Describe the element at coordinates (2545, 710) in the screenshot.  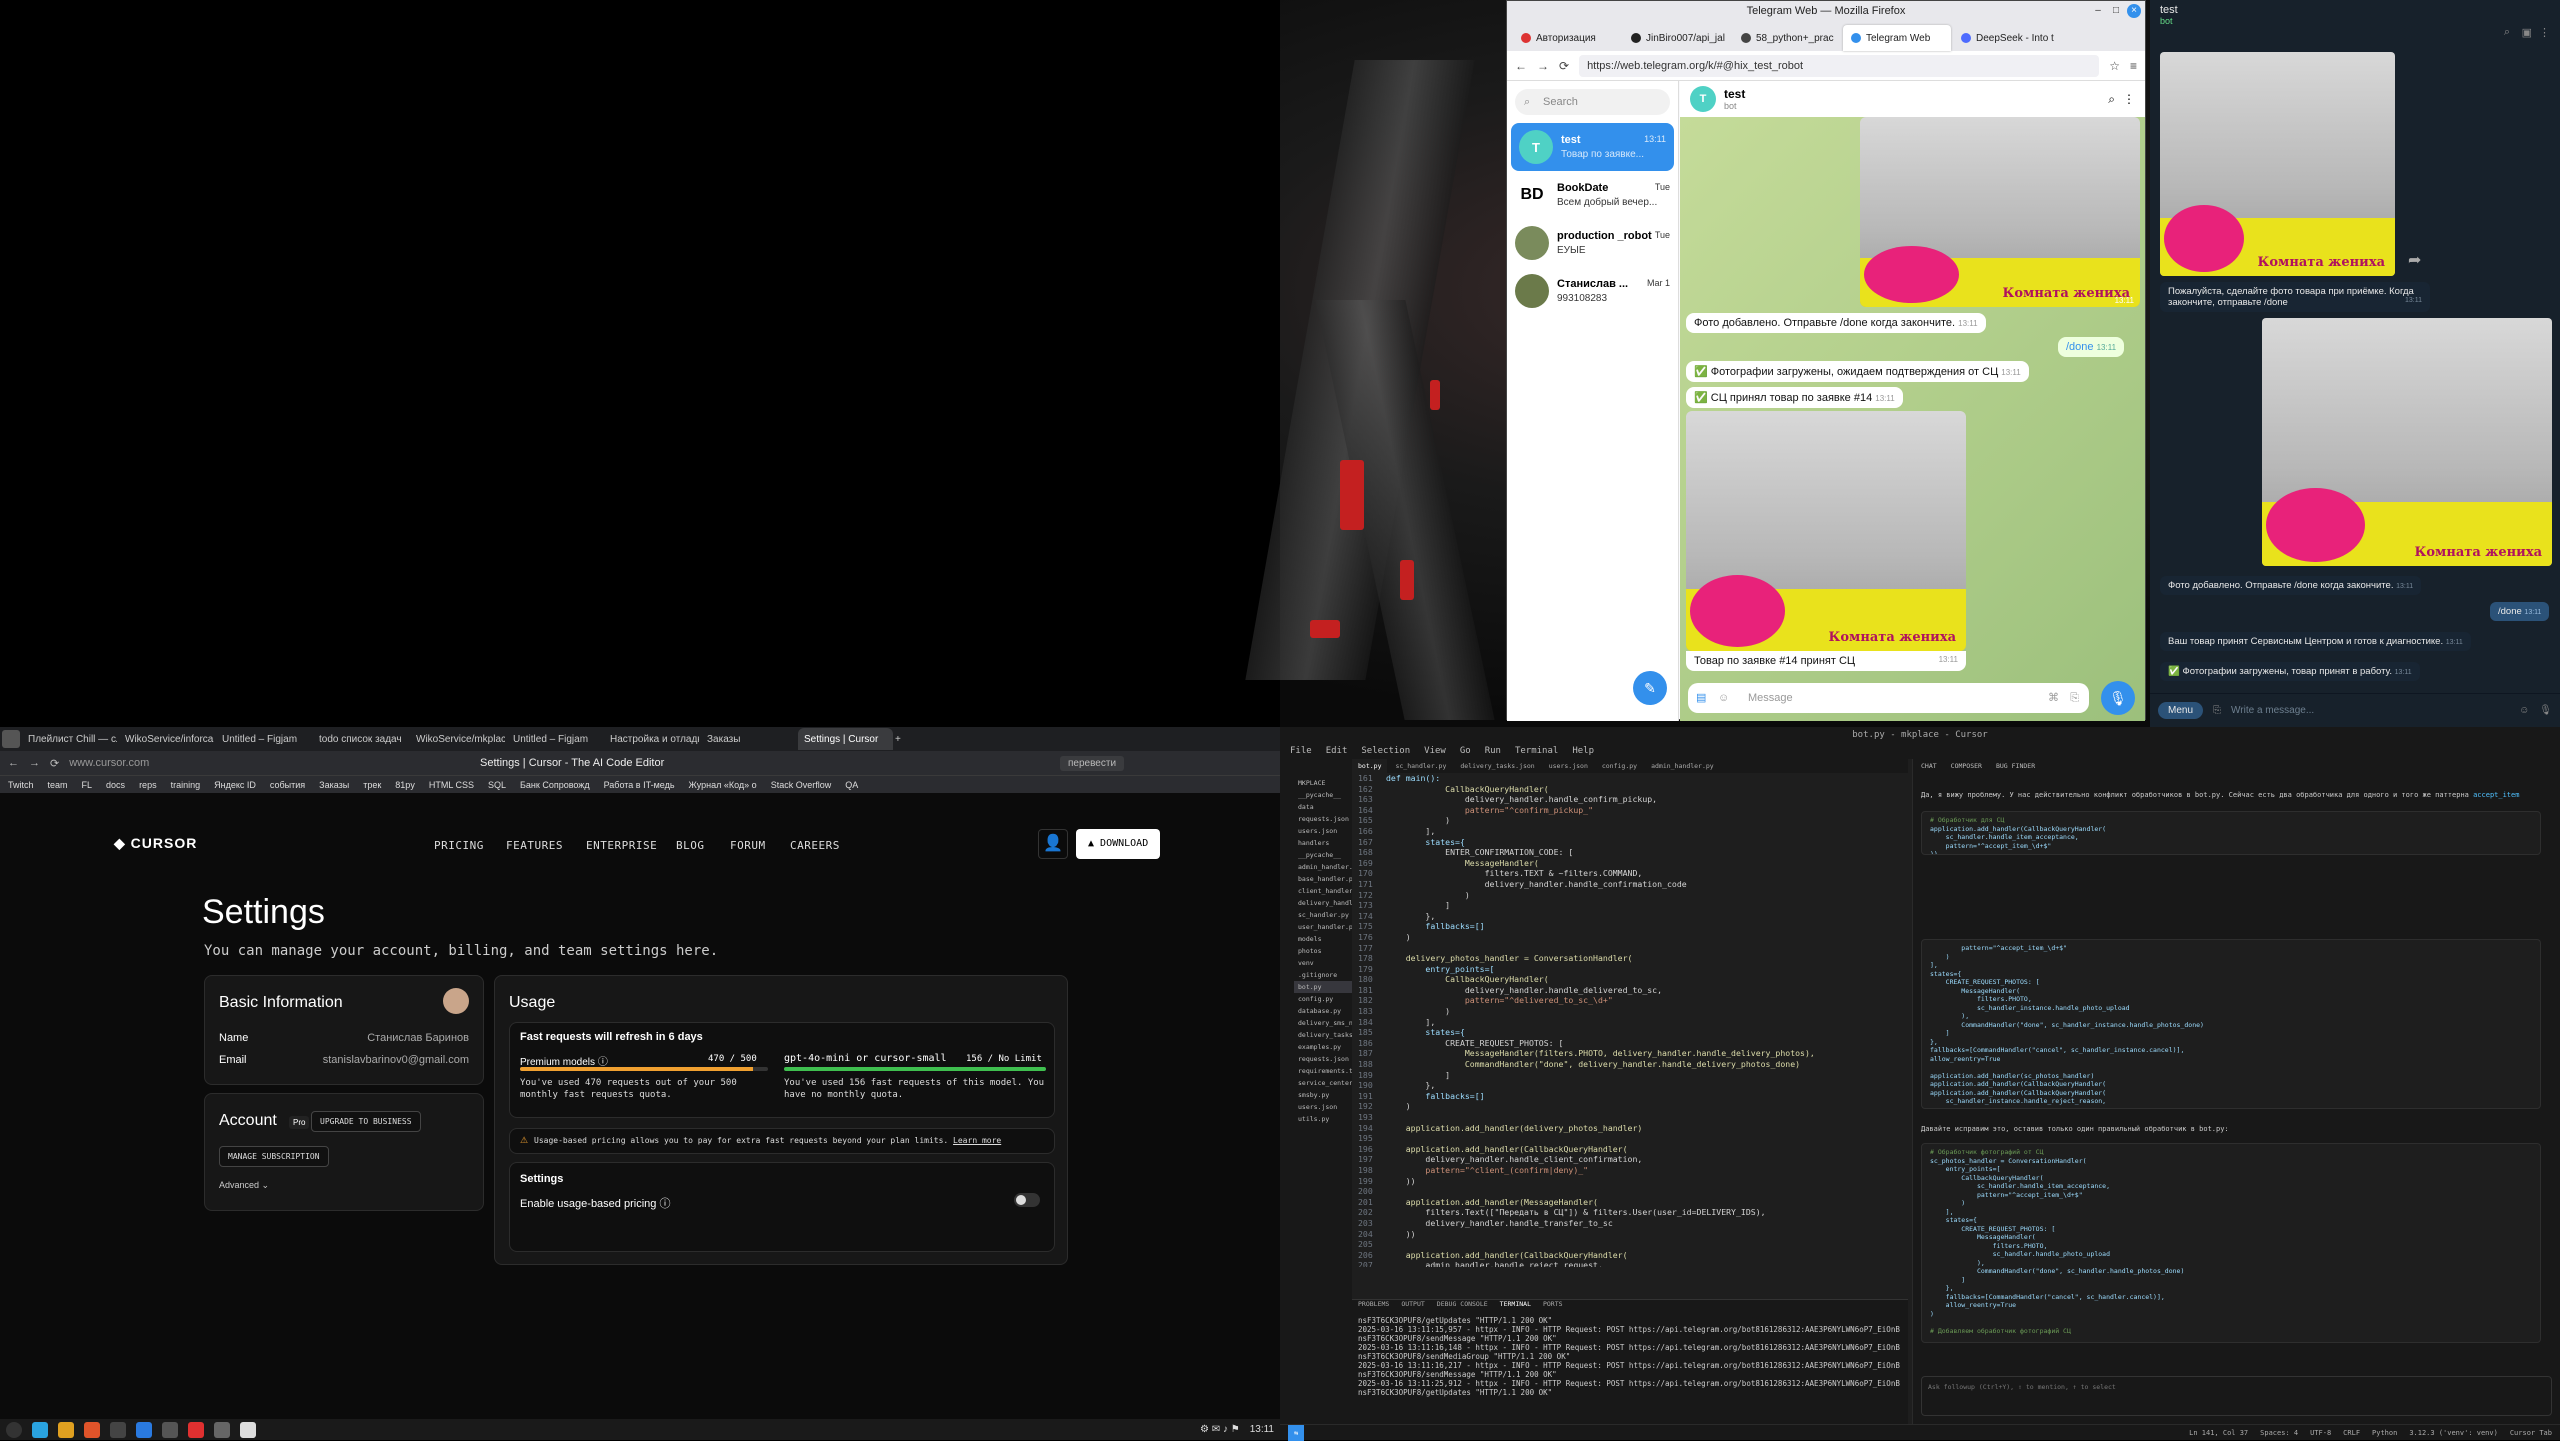
I see `microphone-icon: 🎙` at that location.